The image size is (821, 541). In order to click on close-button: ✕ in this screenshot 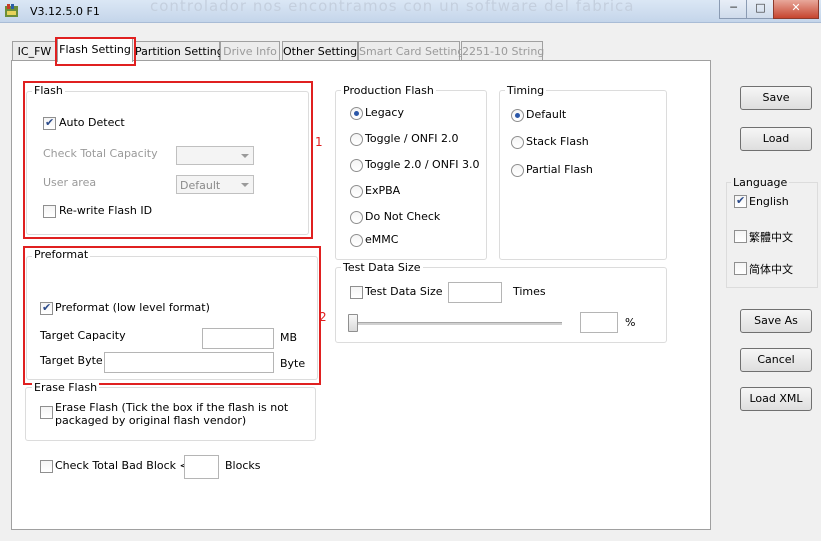, I will do `click(796, 9)`.